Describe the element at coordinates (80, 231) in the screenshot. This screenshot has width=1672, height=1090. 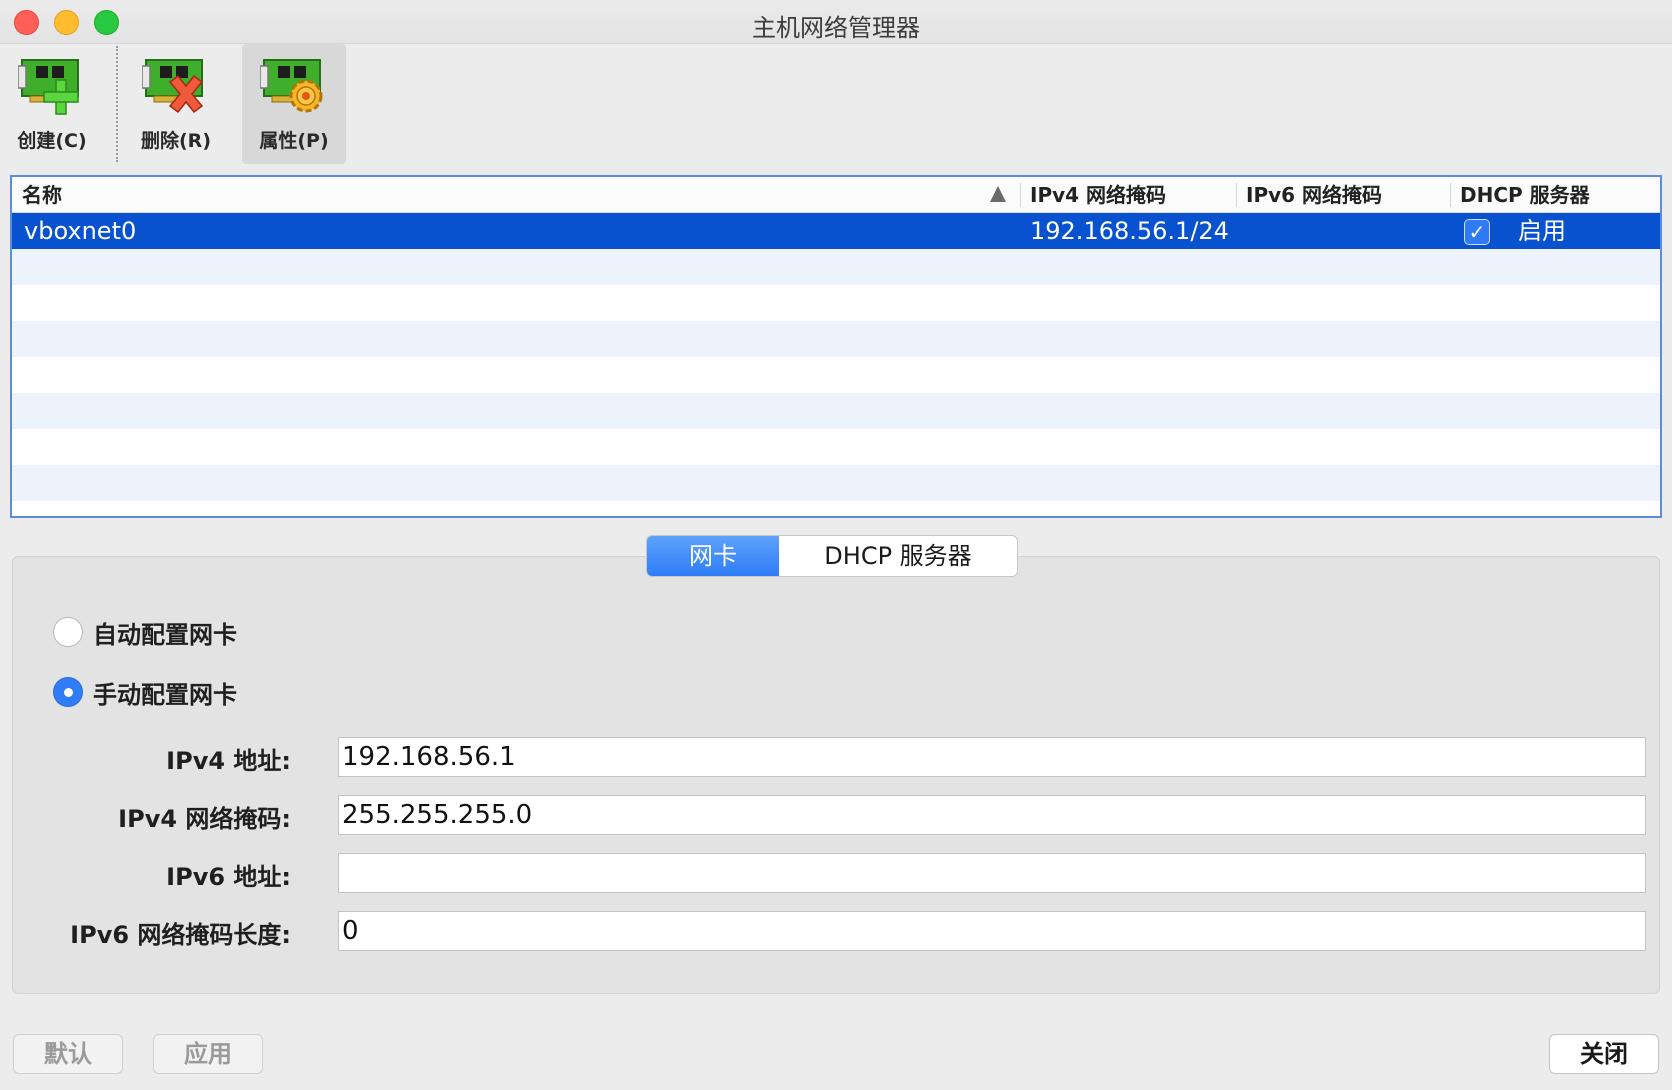
I see `network-name-cell: vboxnet0` at that location.